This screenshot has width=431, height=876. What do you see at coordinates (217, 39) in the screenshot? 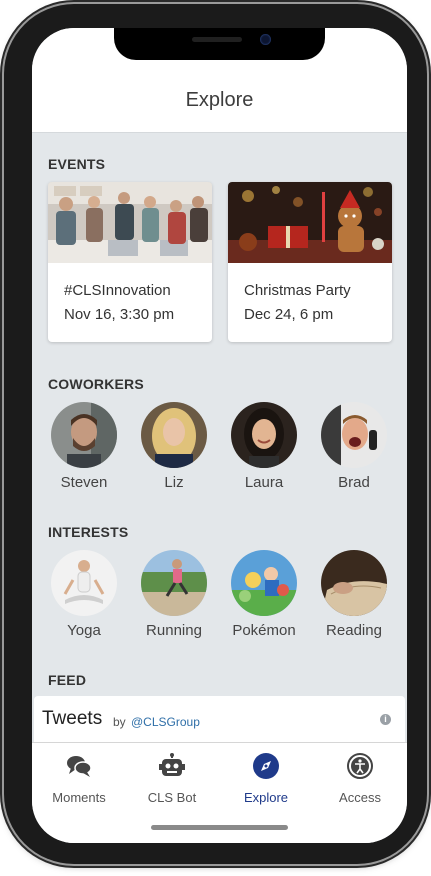
I see `speaker-grille` at bounding box center [217, 39].